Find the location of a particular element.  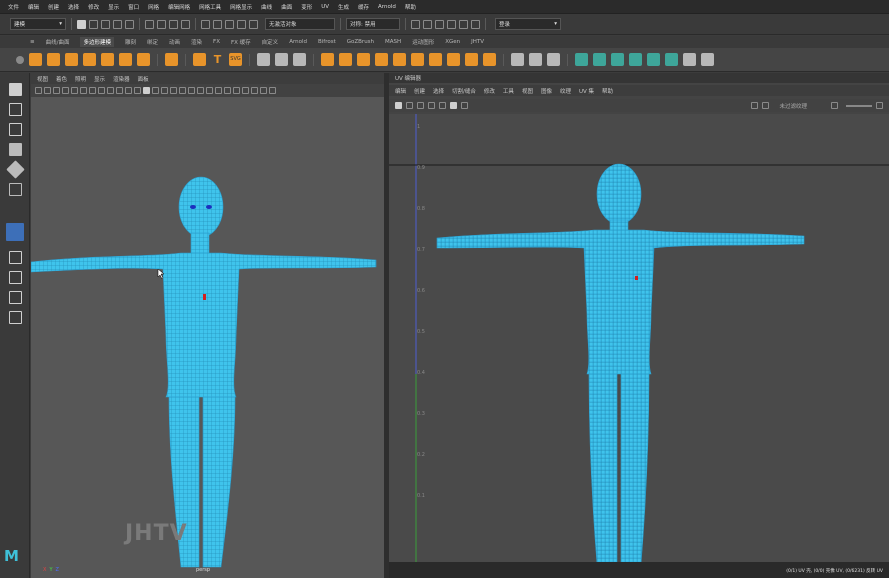

uv-select-icon is located at coordinates (398, 105).